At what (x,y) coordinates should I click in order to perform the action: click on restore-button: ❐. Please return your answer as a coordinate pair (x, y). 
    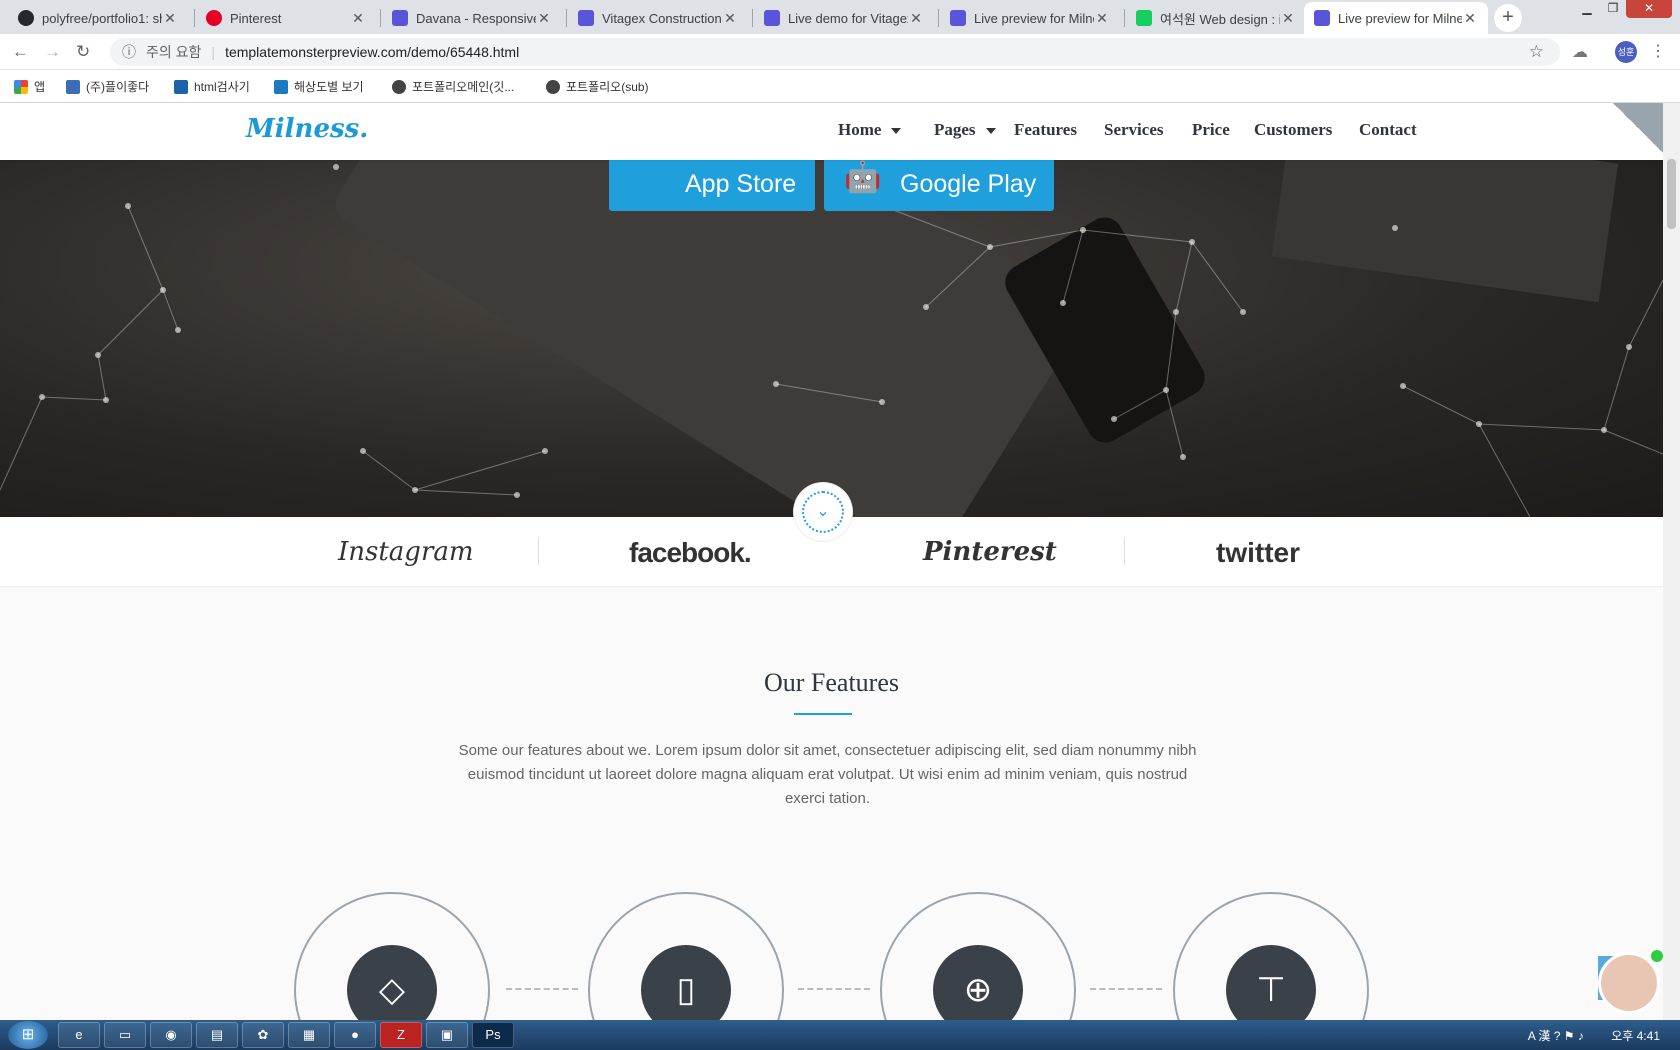
    Looking at the image, I should click on (1613, 9).